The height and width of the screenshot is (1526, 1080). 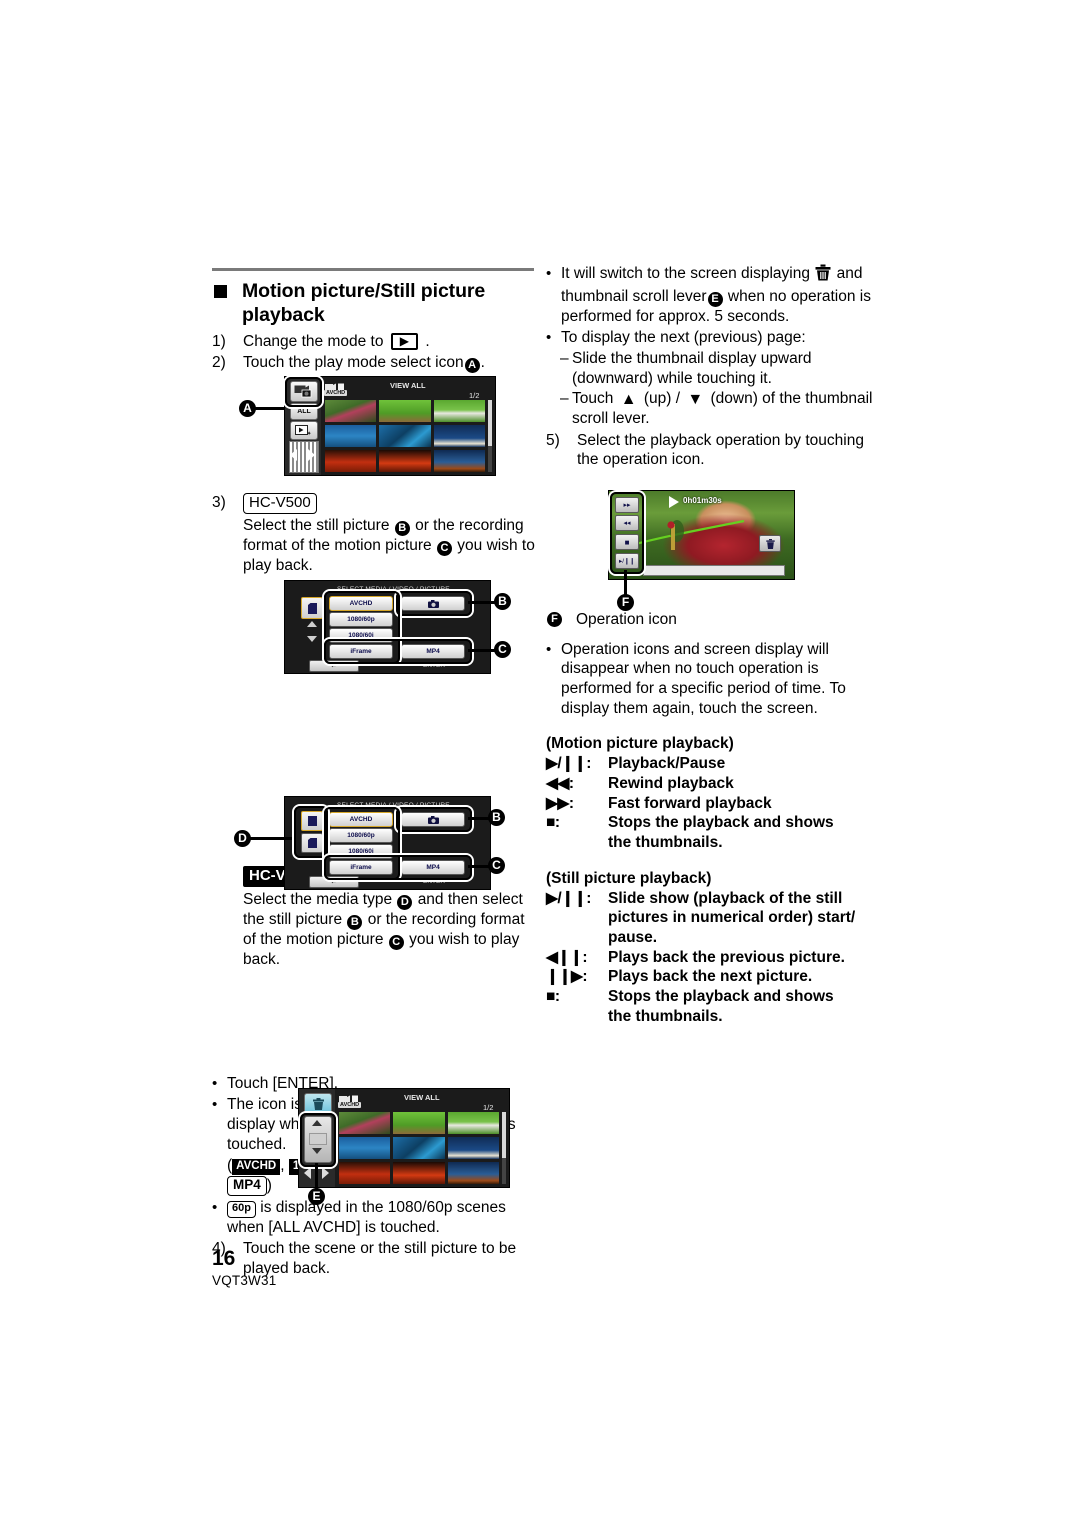 What do you see at coordinates (219, 341) in the screenshot?
I see `step-1-number: 1)` at bounding box center [219, 341].